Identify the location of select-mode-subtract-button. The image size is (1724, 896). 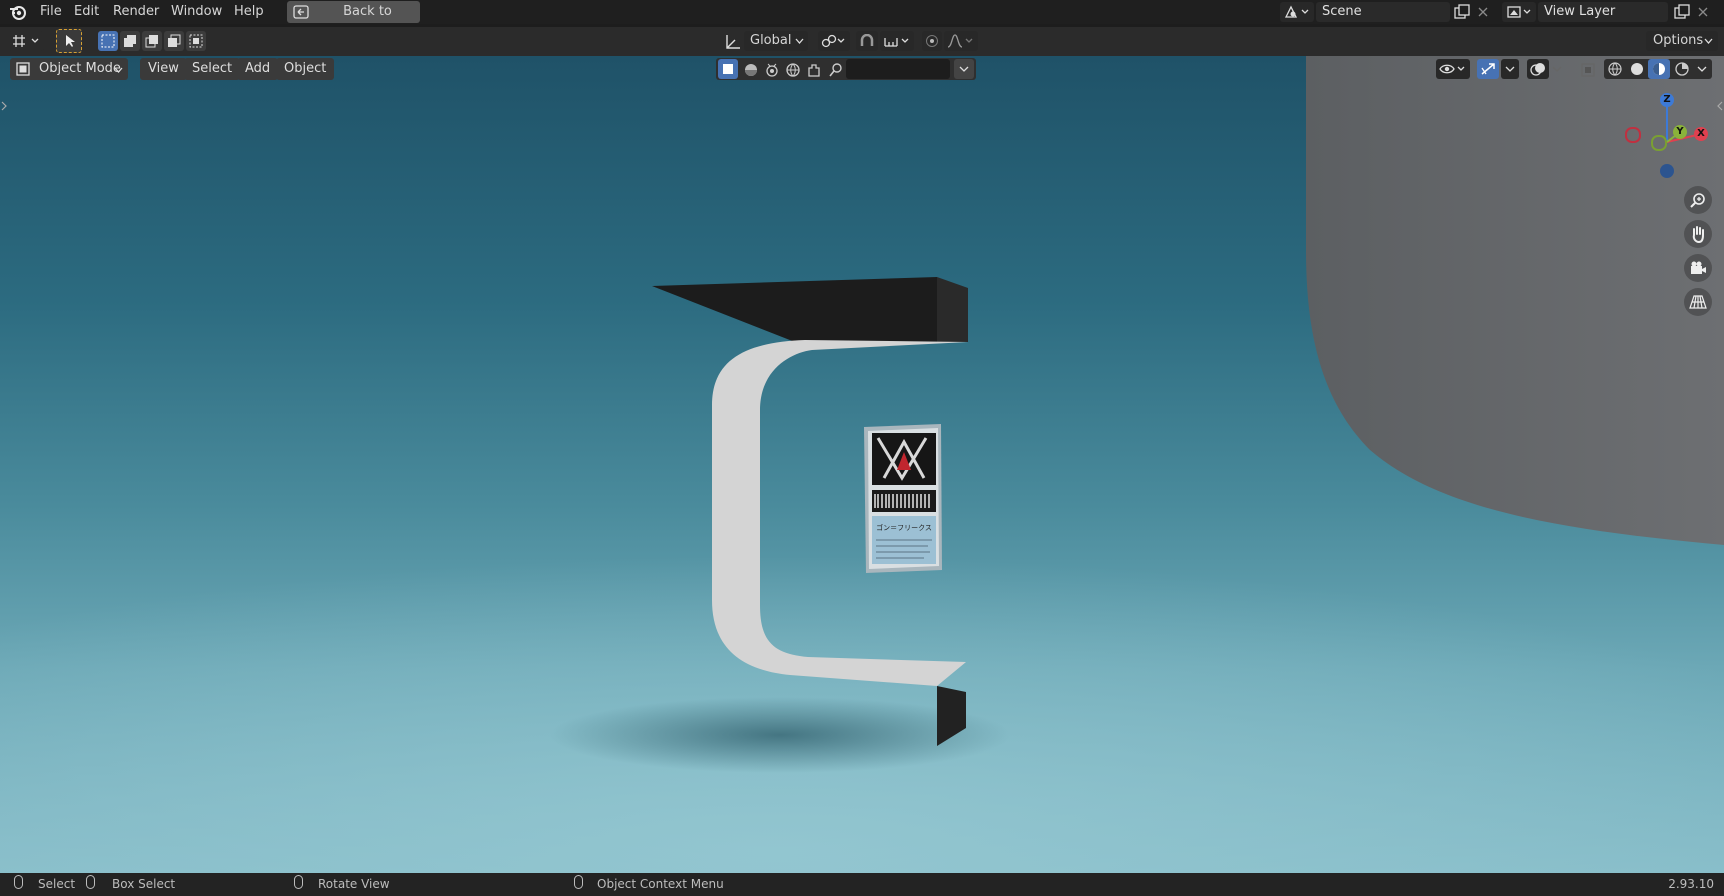
(152, 41).